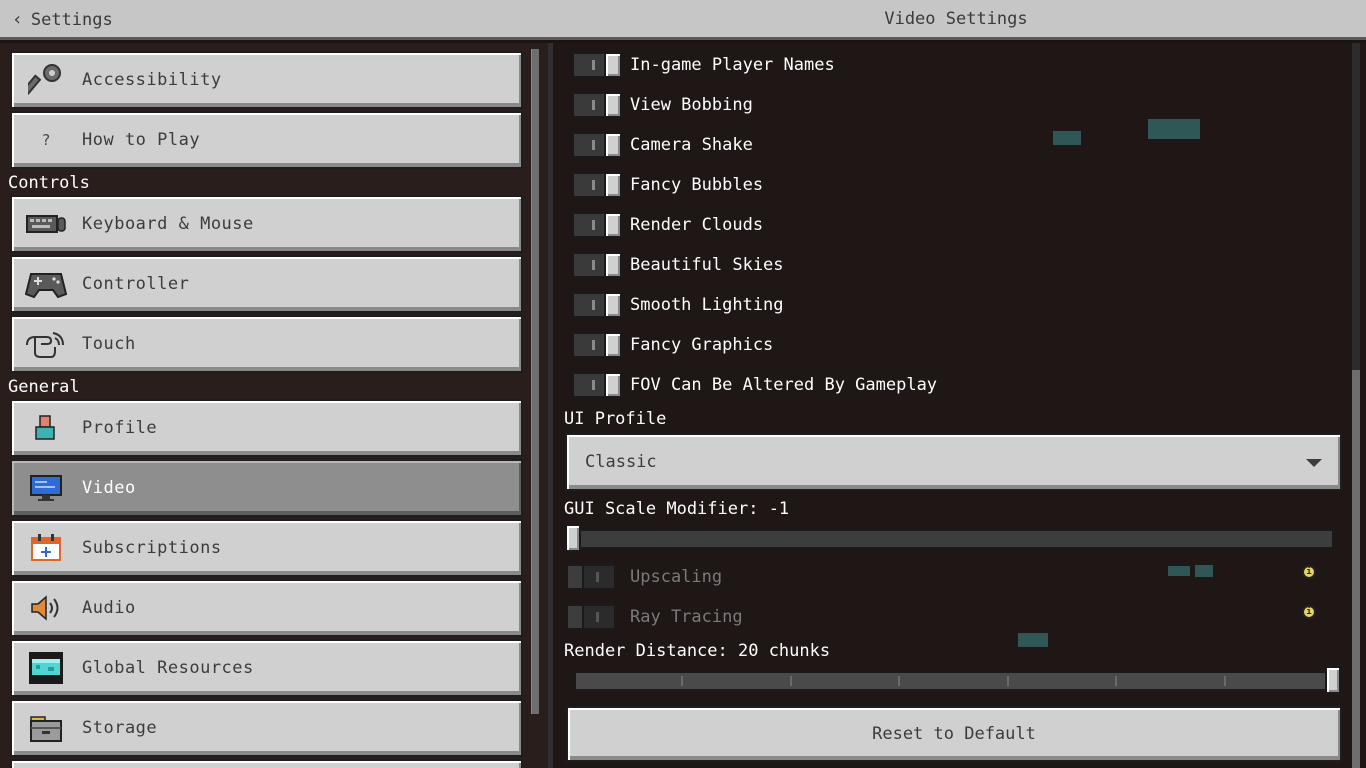 This screenshot has height=768, width=1366. Describe the element at coordinates (46, 668) in the screenshot. I see `resource-pack-icon` at that location.